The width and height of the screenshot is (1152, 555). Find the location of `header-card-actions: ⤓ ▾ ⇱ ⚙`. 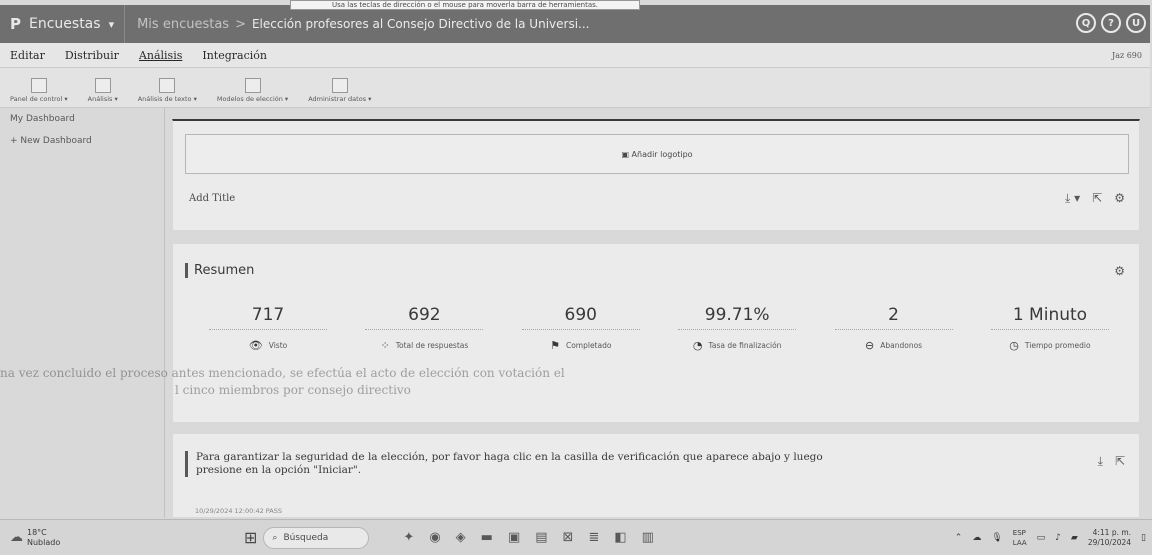

header-card-actions: ⤓ ▾ ⇱ ⚙ is located at coordinates (1095, 198).